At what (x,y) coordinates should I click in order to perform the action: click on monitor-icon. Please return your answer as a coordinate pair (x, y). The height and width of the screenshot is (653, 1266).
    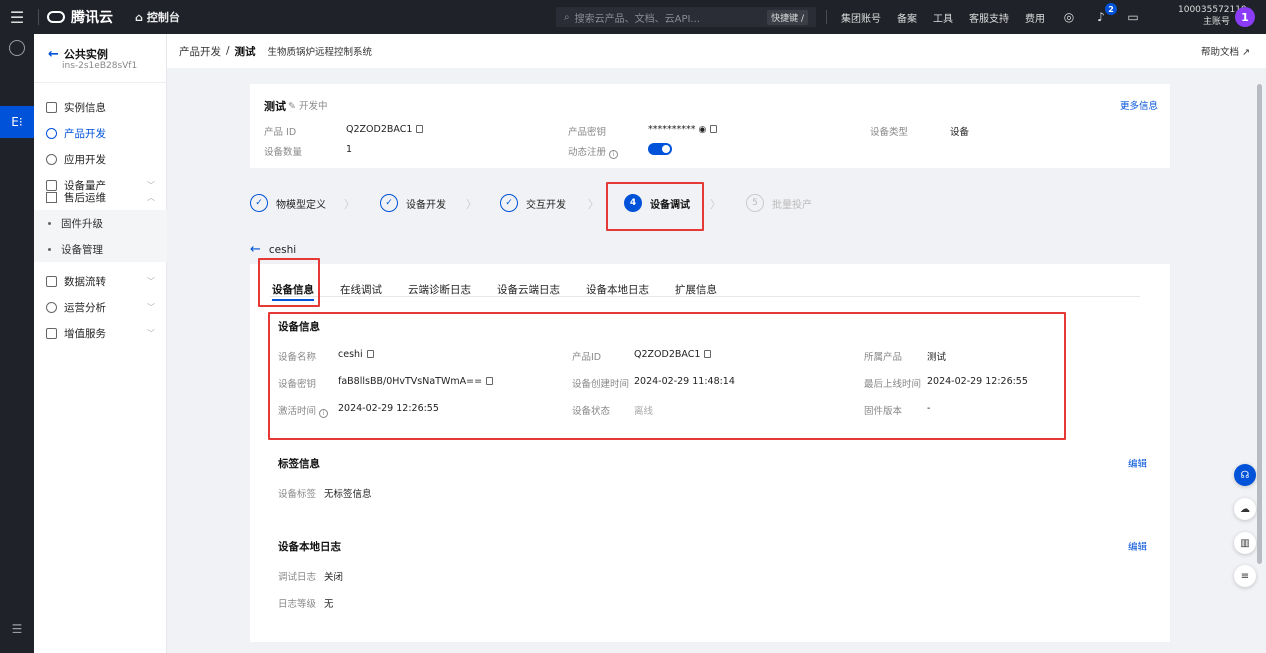
    Looking at the image, I should click on (51, 107).